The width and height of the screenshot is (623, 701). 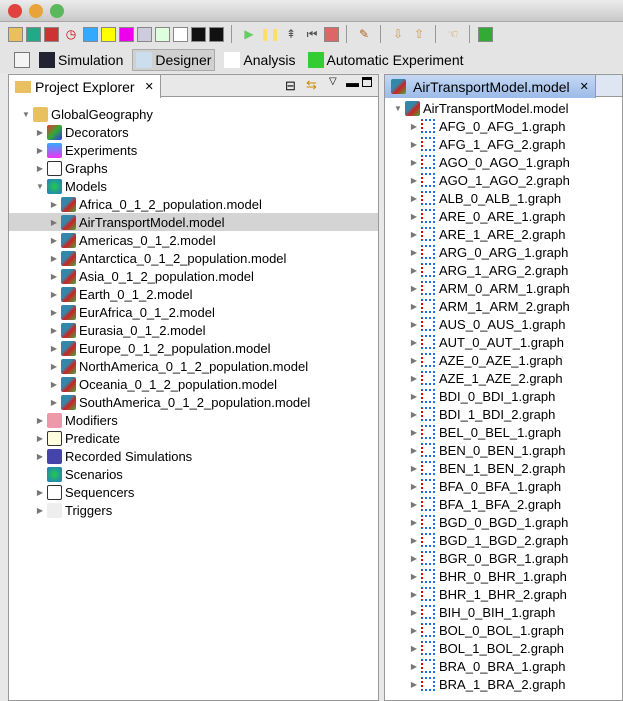 I want to click on stop-icon, so click(x=331, y=34).